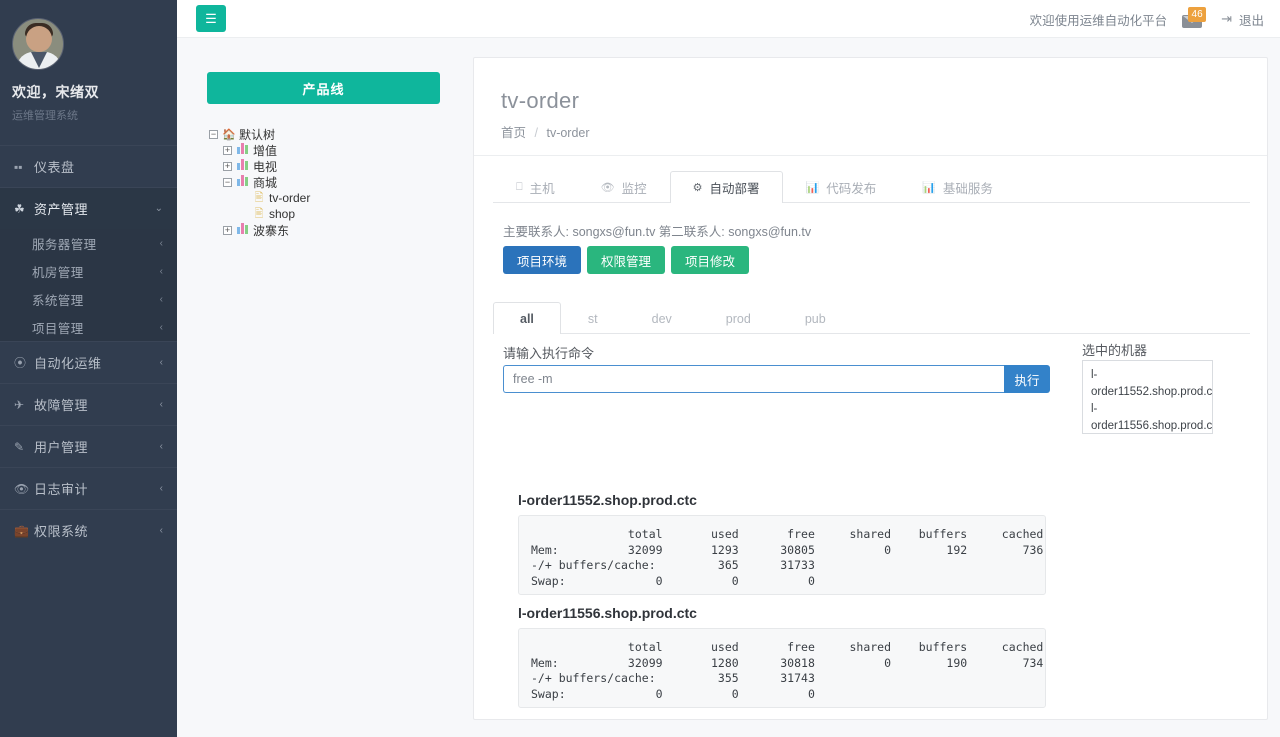  Describe the element at coordinates (45, 116) in the screenshot. I see `welcome-subtitle: 运维管理系统` at that location.